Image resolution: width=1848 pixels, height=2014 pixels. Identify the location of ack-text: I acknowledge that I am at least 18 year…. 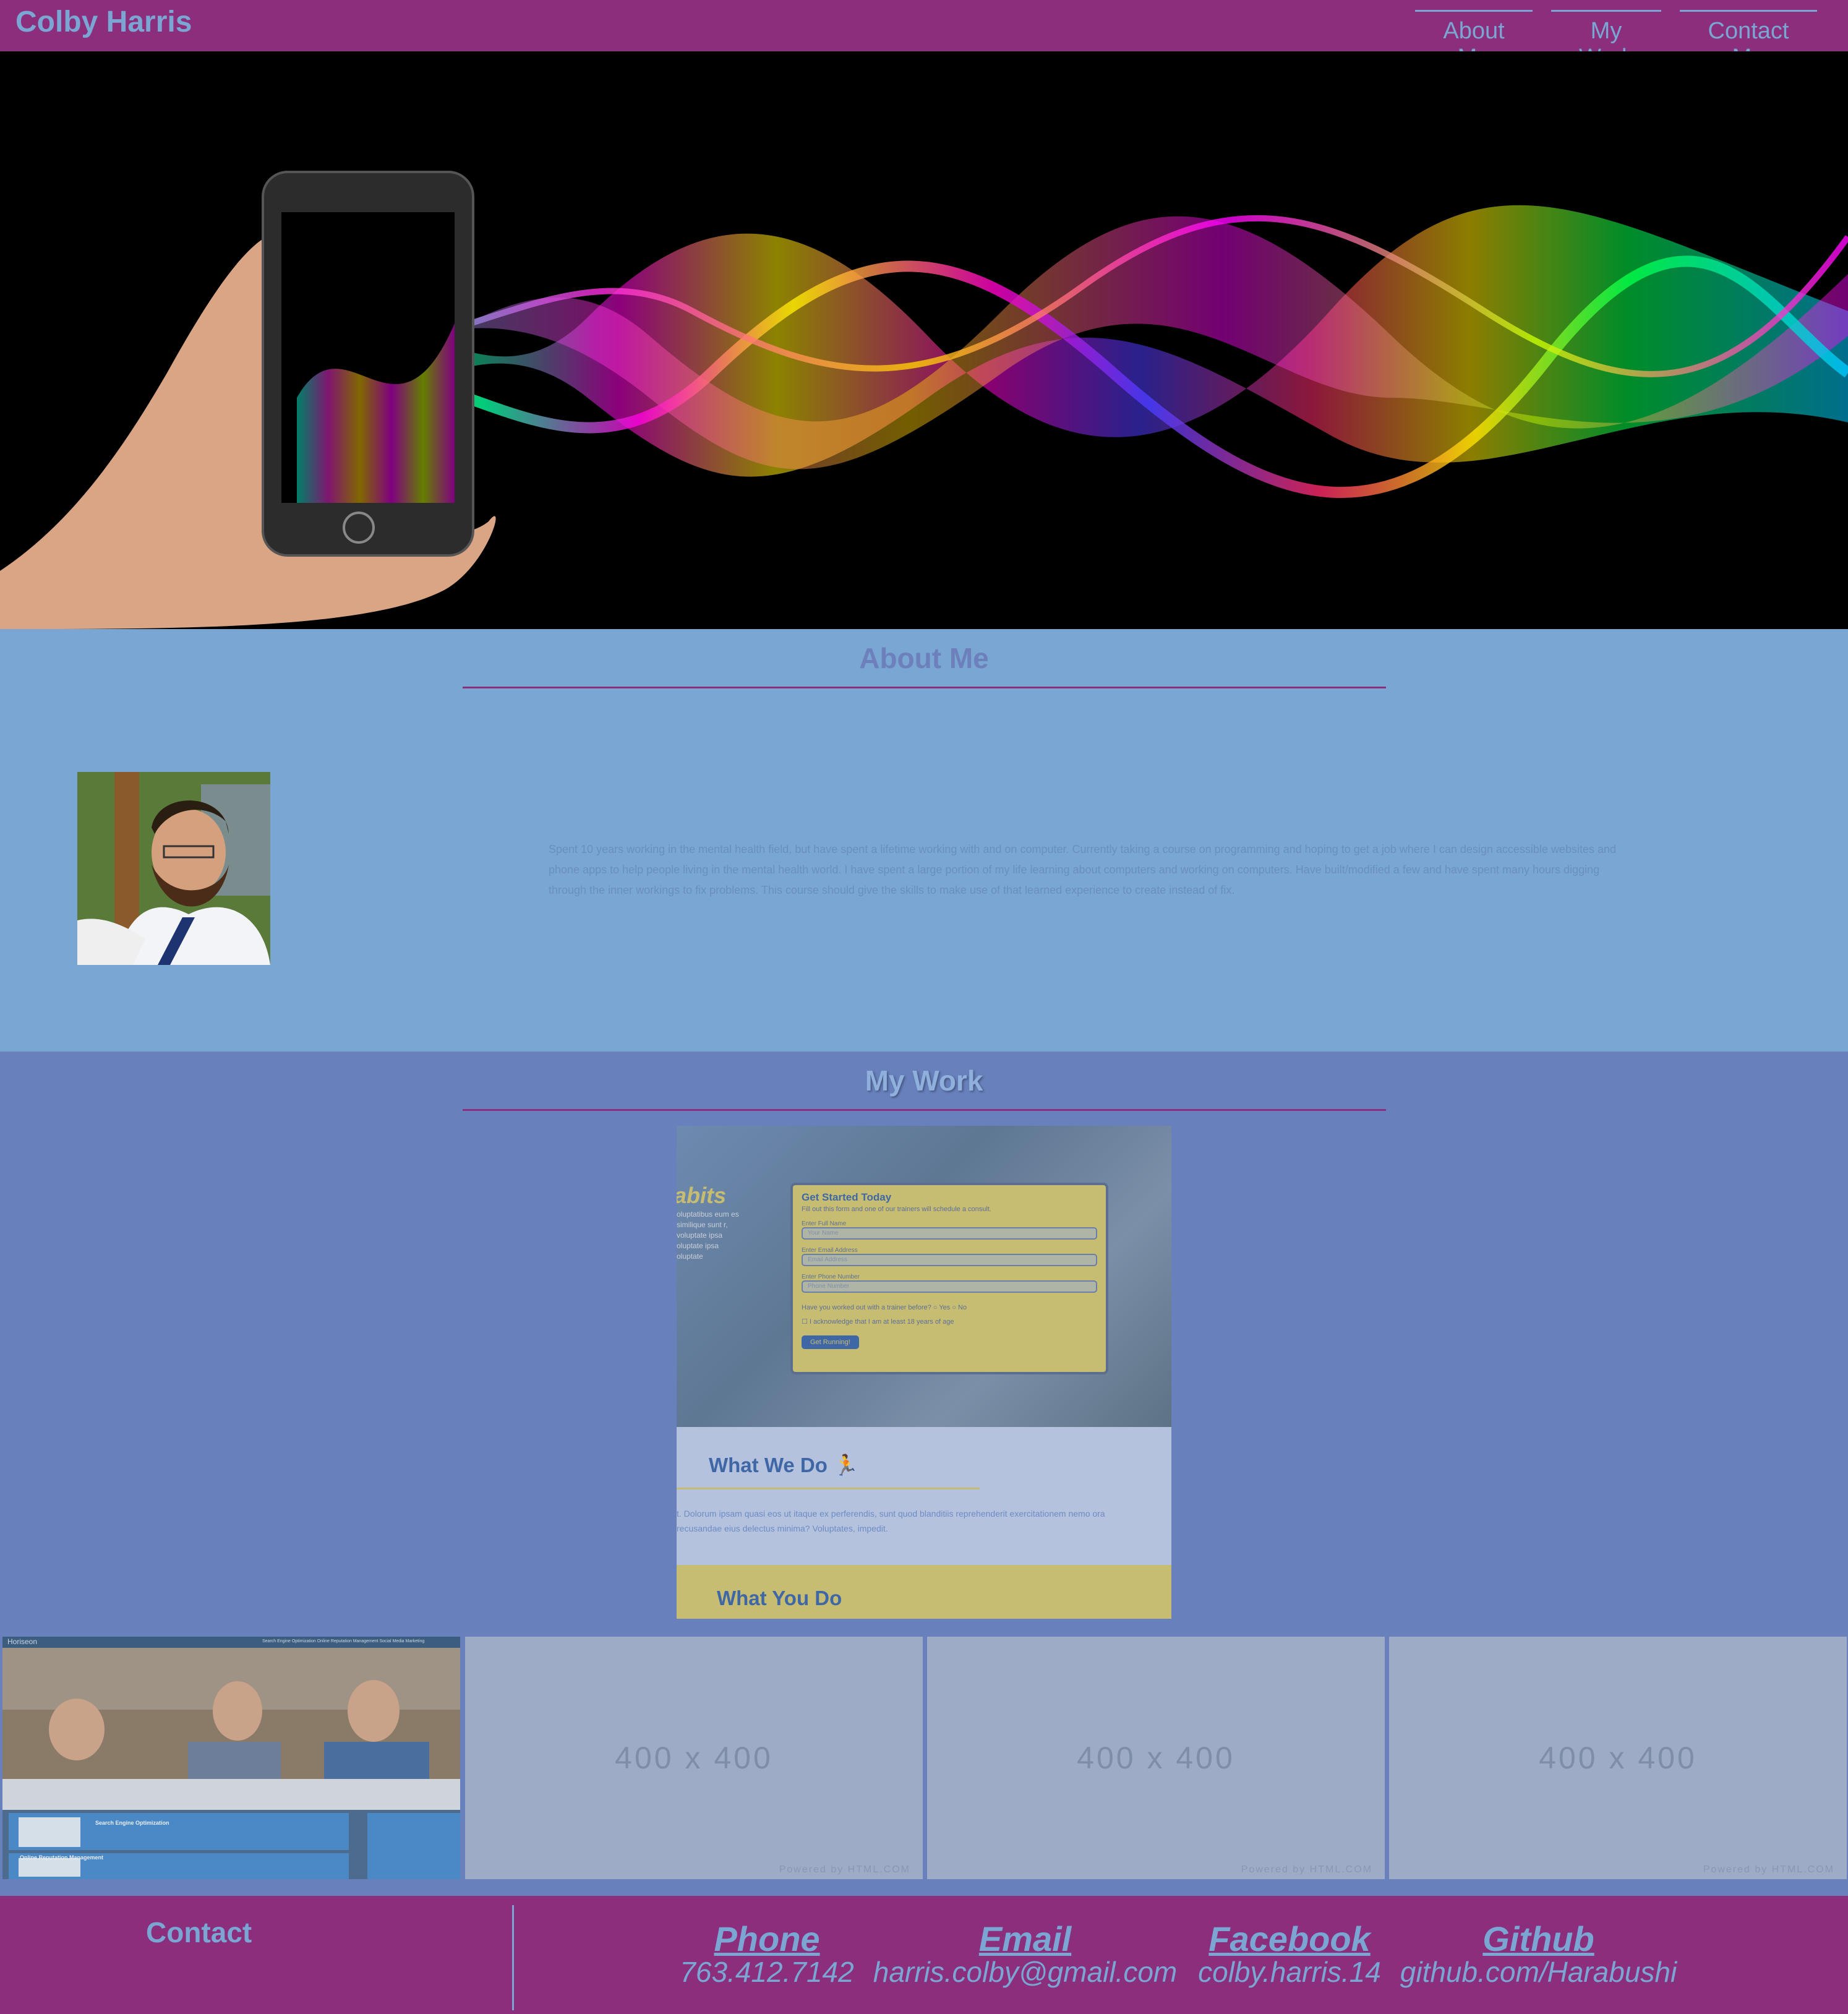
(881, 1322).